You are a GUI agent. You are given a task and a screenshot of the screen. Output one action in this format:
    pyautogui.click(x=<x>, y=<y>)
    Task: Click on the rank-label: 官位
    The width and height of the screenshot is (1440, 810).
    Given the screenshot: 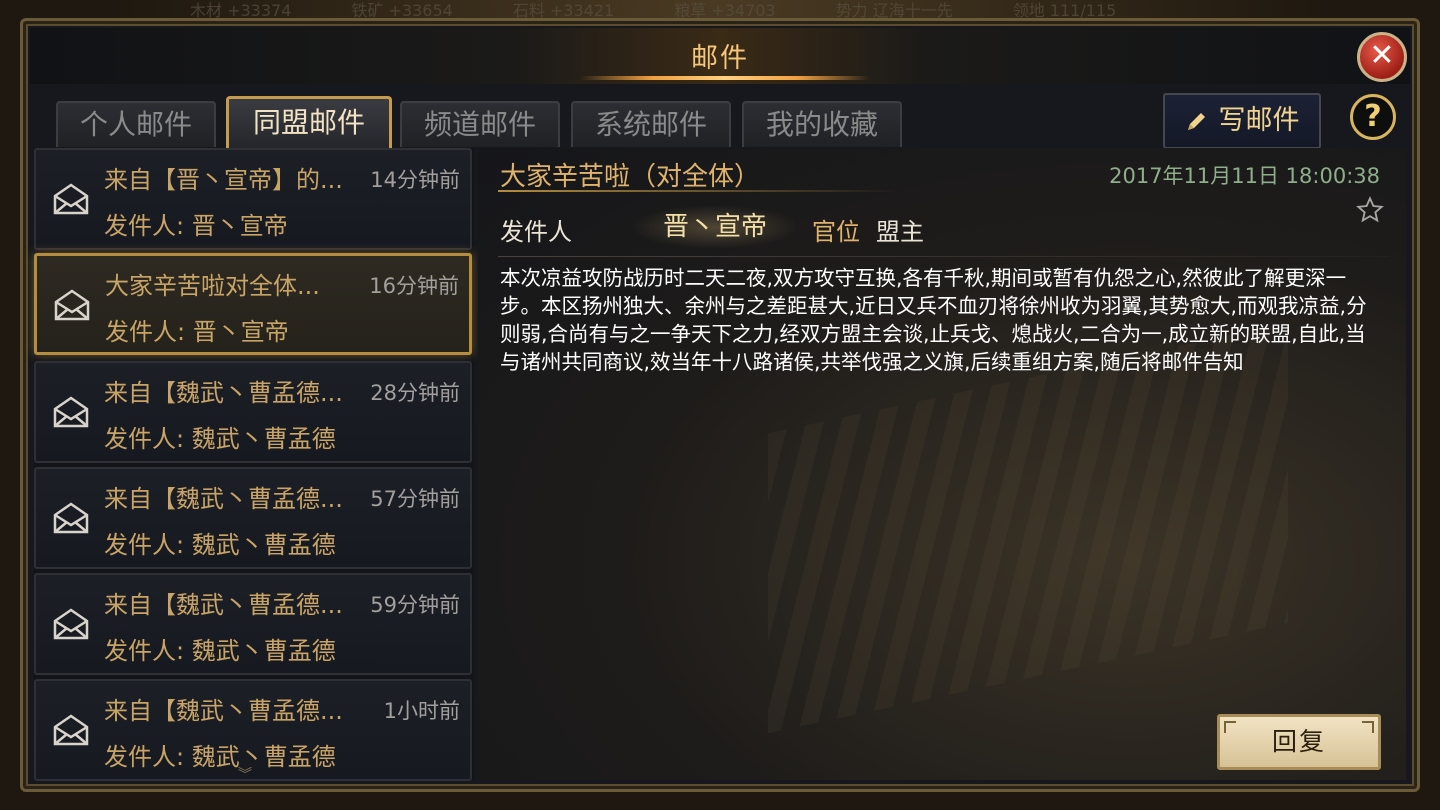 What is the action you would take?
    pyautogui.click(x=836, y=232)
    